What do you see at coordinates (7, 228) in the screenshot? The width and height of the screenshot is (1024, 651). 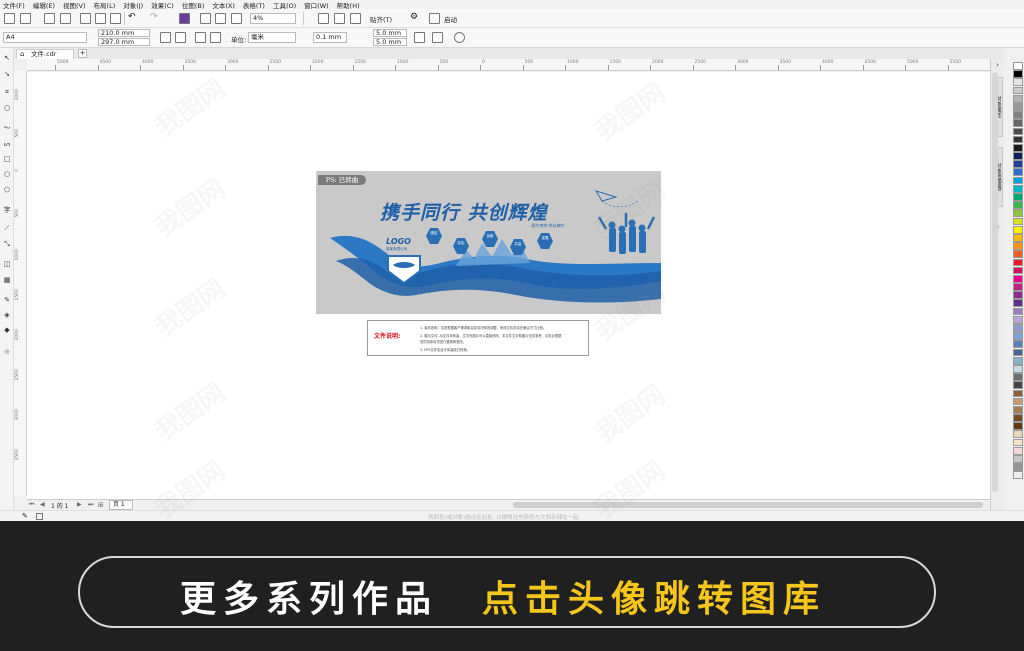 I see `parallel-dimension-icon: ⟋` at bounding box center [7, 228].